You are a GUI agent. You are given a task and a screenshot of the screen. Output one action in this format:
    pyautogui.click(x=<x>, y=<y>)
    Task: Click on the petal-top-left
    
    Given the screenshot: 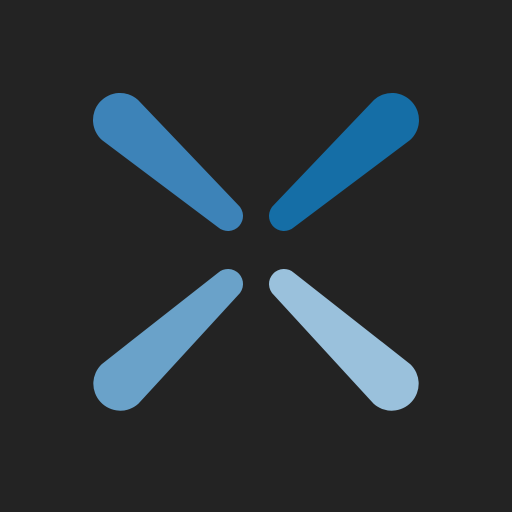 What is the action you would take?
    pyautogui.click(x=168, y=162)
    